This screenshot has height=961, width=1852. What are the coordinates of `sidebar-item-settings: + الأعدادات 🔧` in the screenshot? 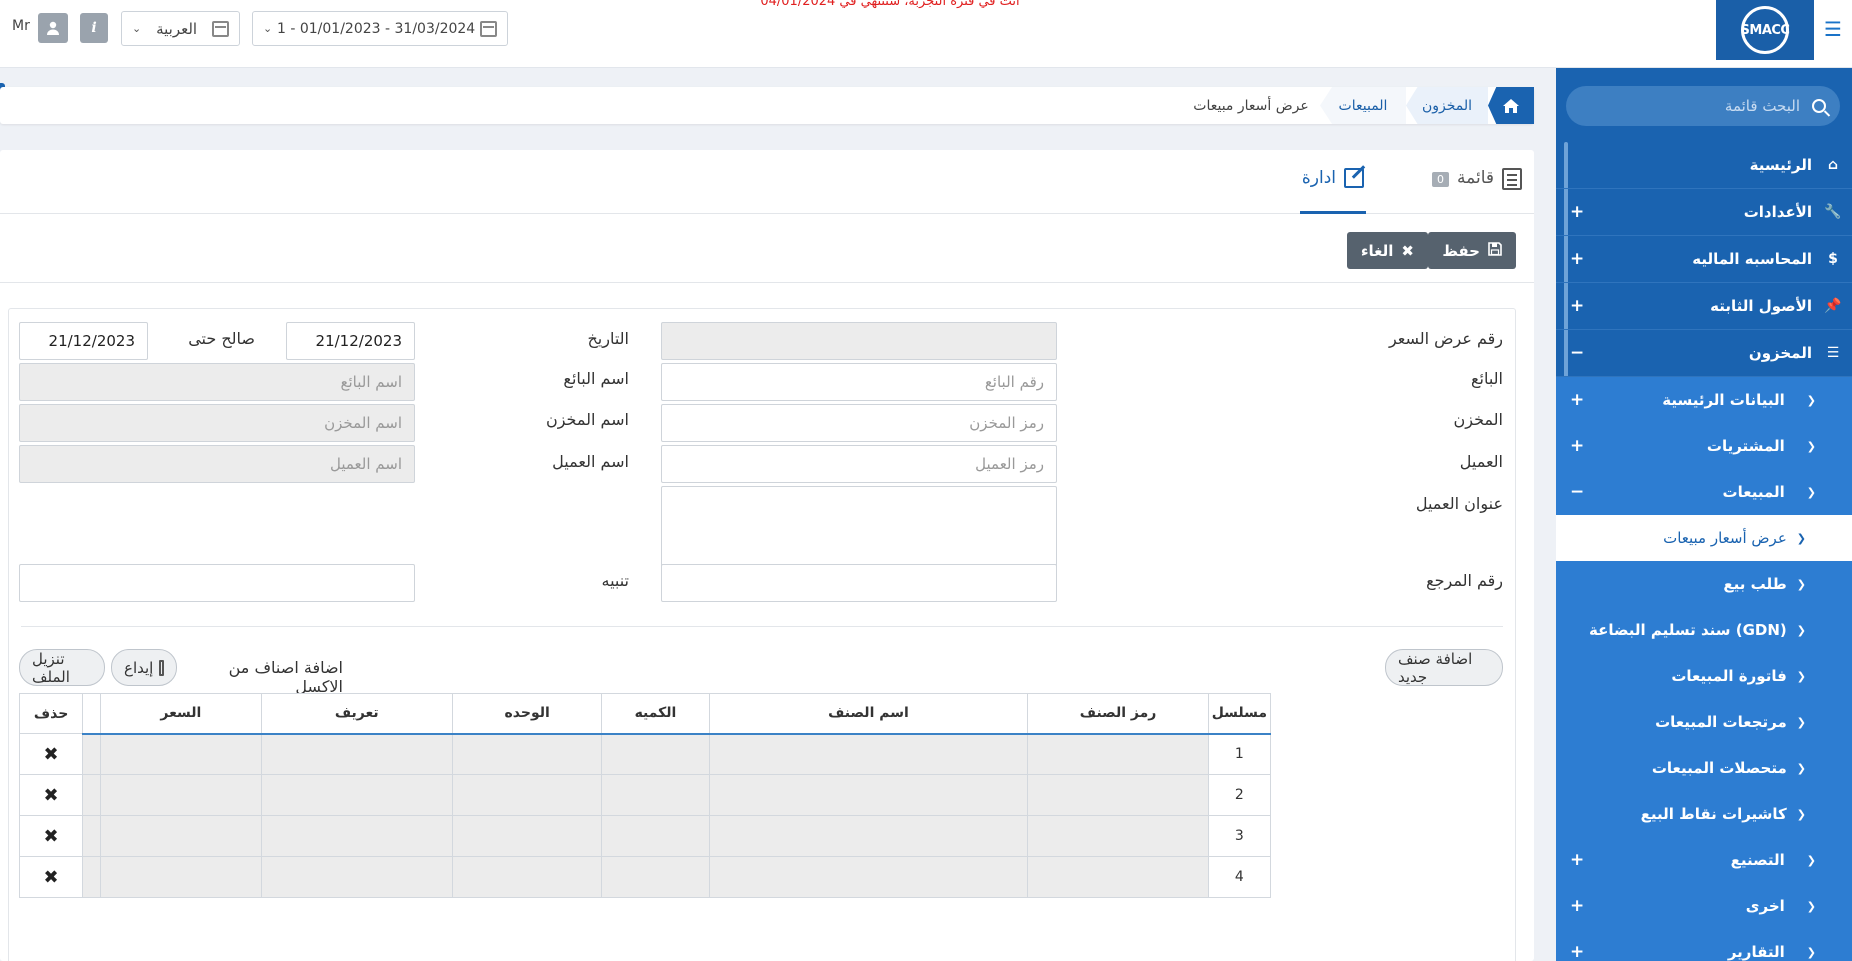 It's located at (1704, 212).